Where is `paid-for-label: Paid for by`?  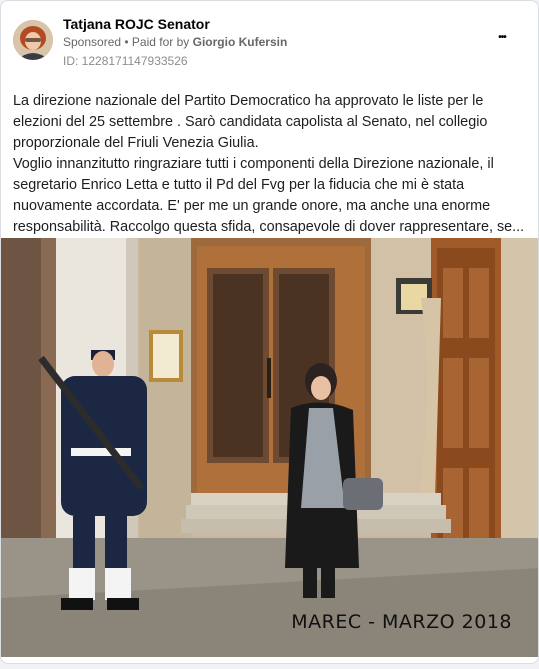 paid-for-label: Paid for by is located at coordinates (162, 42).